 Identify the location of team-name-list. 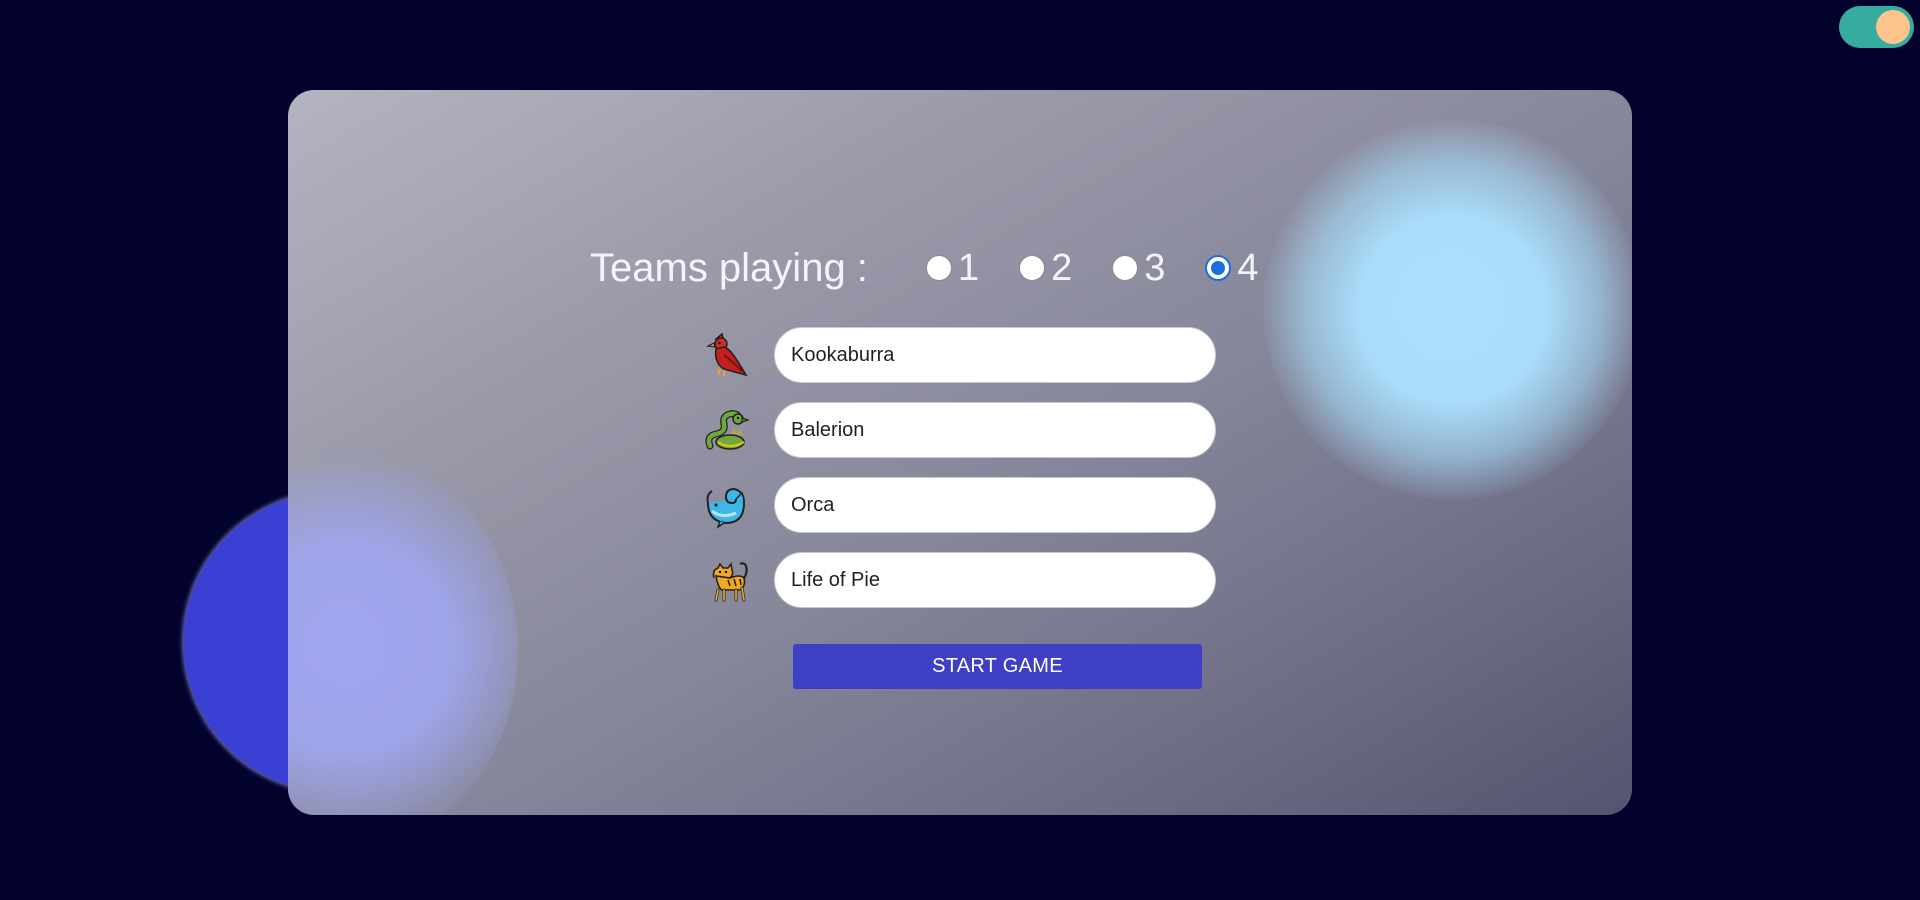
(959, 477).